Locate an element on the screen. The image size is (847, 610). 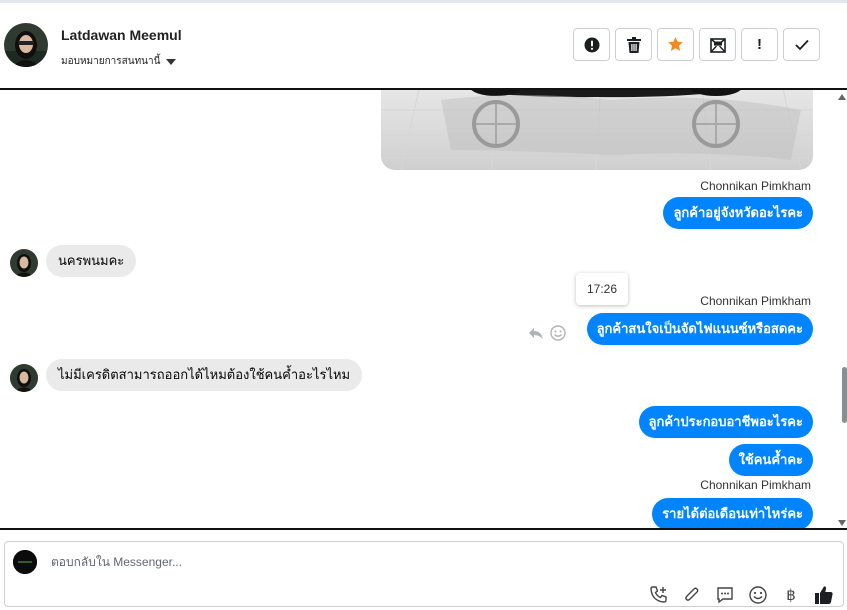
contact-avatar is located at coordinates (26, 45).